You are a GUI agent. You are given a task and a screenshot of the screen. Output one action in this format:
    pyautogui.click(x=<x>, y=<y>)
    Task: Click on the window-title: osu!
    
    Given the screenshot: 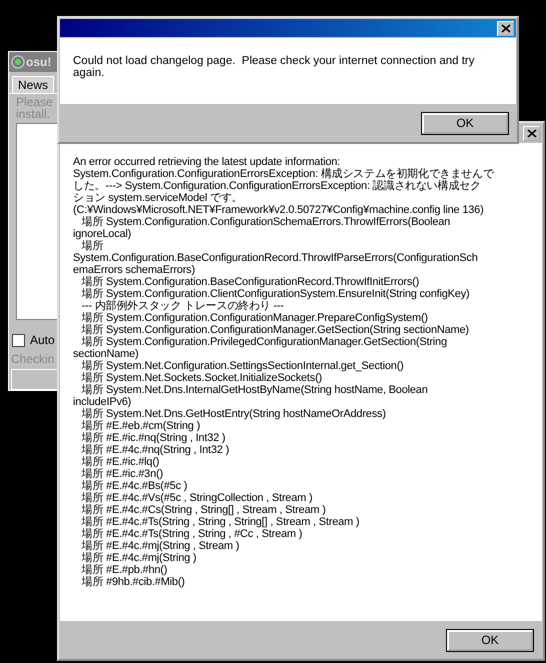 What is the action you would take?
    pyautogui.click(x=39, y=61)
    